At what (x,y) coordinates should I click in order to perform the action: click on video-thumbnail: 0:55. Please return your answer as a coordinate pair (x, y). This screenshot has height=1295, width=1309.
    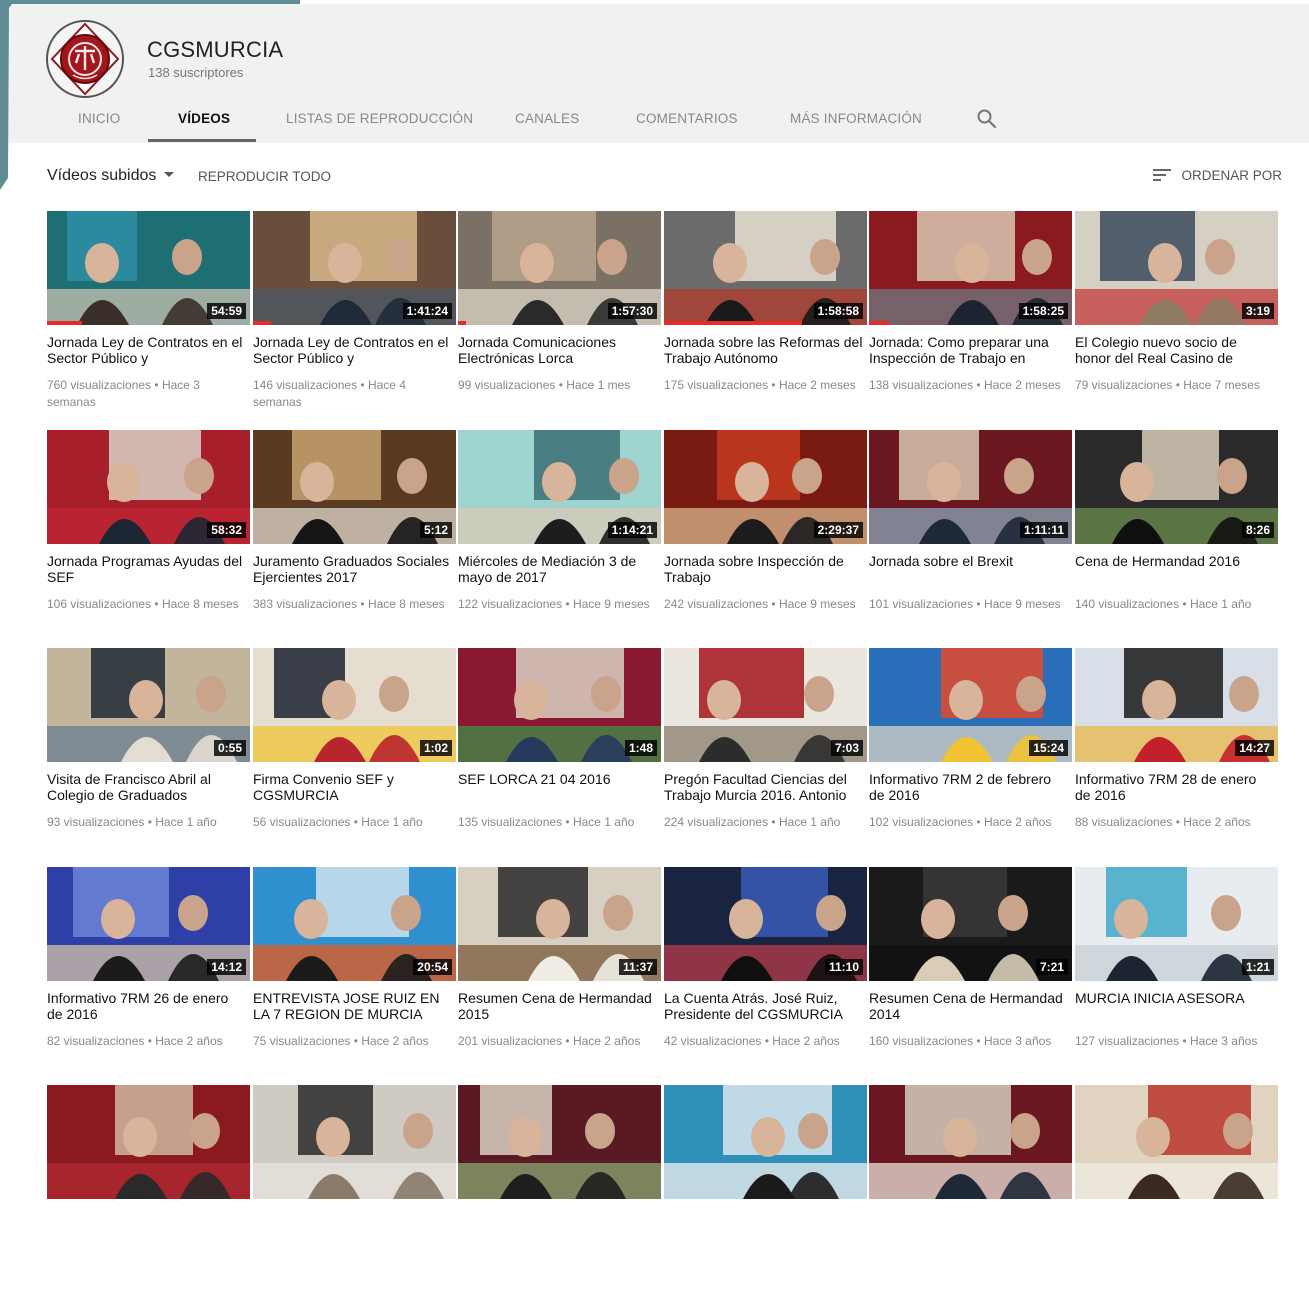
    Looking at the image, I should click on (148, 705).